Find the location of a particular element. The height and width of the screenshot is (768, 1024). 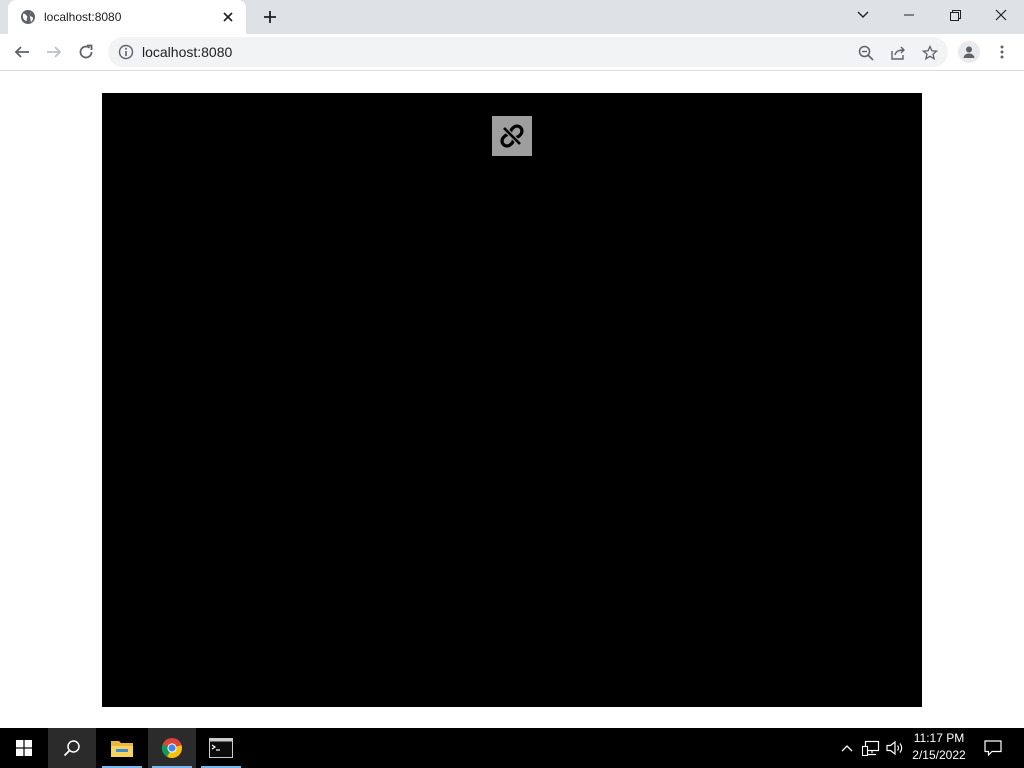

url-text: localhost:8080 is located at coordinates (187, 52).